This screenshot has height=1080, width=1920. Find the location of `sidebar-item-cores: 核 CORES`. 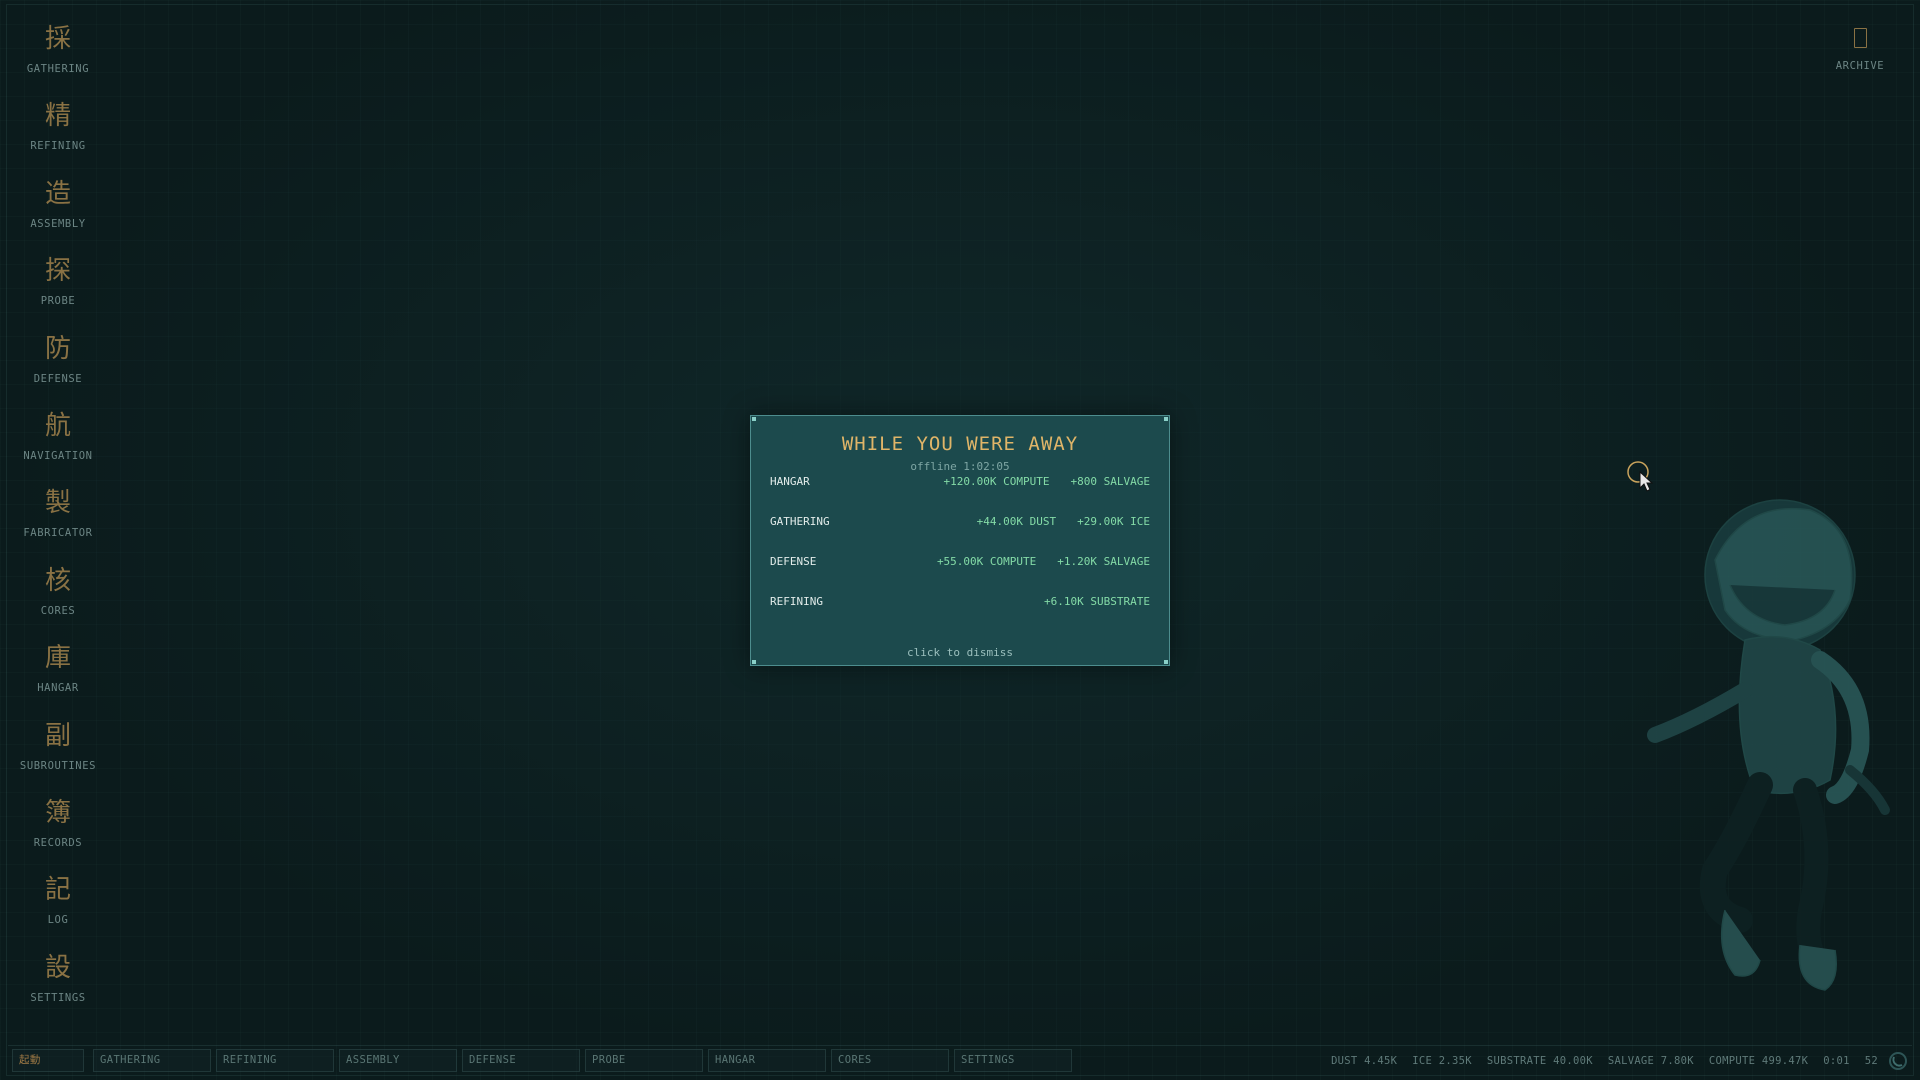

sidebar-item-cores: 核 CORES is located at coordinates (58, 604).